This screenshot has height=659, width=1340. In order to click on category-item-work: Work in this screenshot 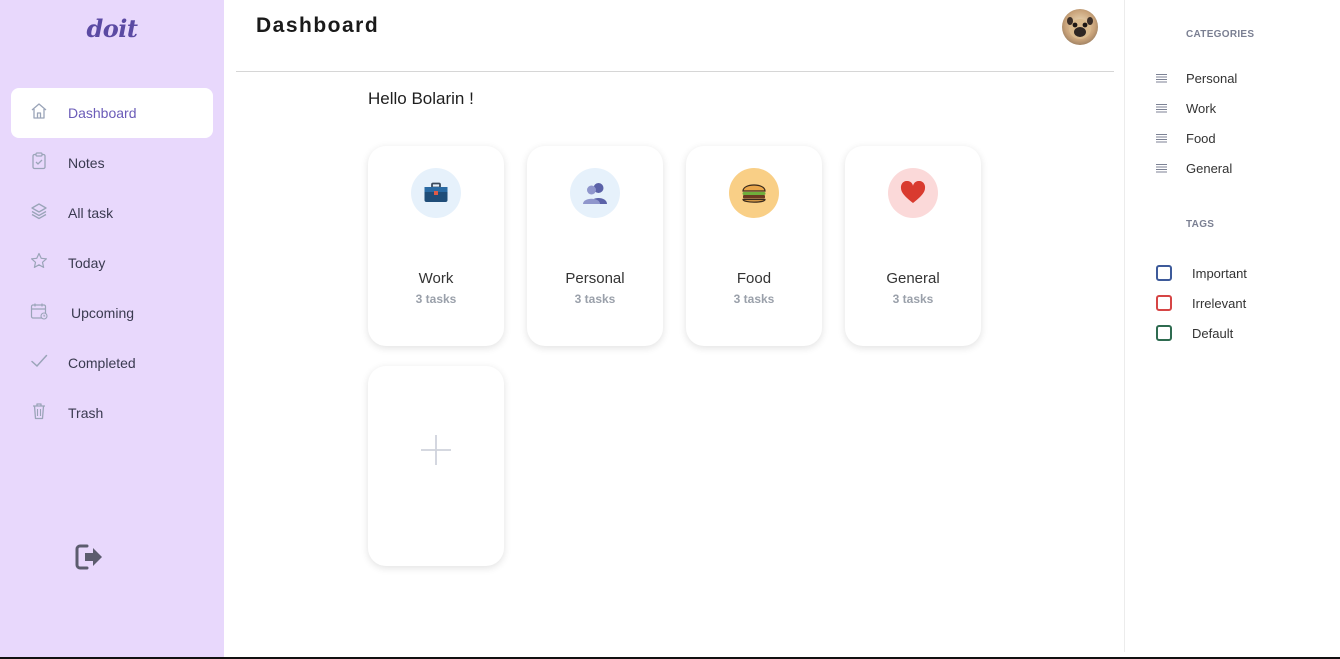, I will do `click(1186, 108)`.